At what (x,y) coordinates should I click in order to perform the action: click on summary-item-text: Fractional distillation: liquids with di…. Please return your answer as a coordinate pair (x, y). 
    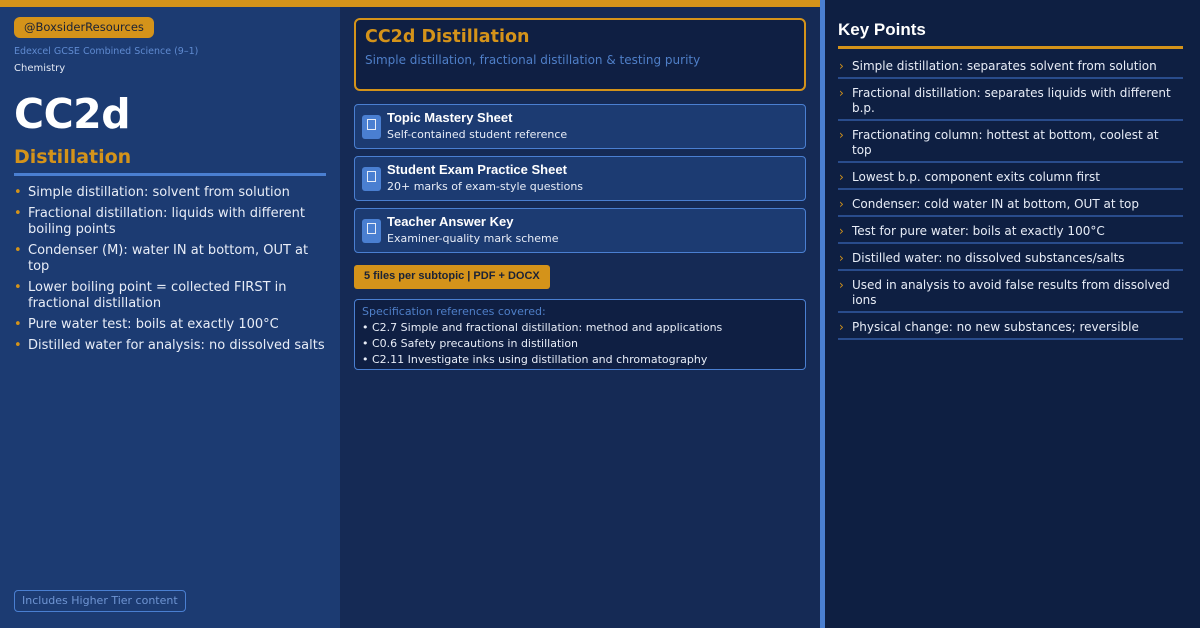
    Looking at the image, I should click on (166, 221).